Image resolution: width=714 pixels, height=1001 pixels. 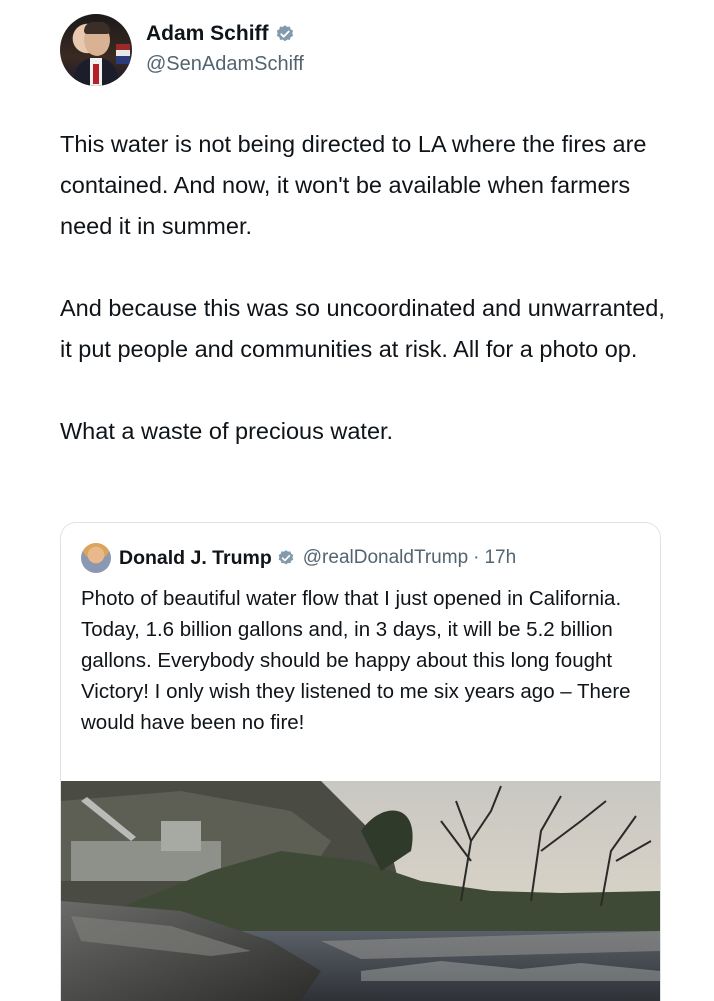 What do you see at coordinates (195, 558) in the screenshot?
I see `quoted-author-name: Donald J. Trump` at bounding box center [195, 558].